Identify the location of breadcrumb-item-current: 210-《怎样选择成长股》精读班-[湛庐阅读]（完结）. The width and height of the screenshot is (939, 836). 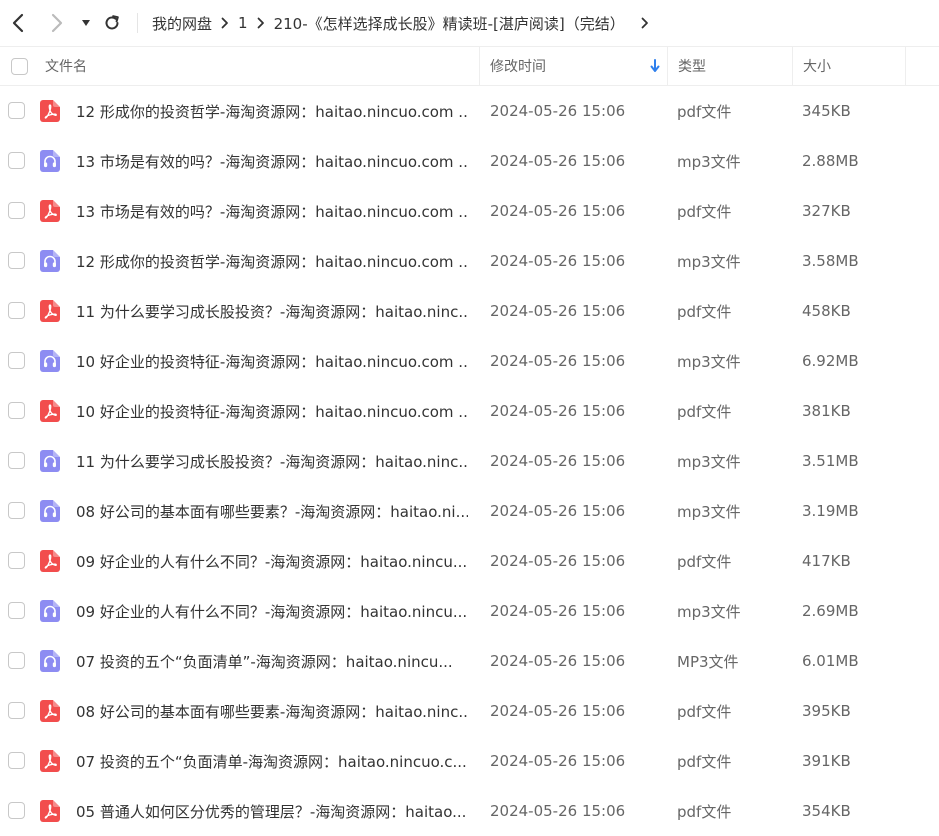
(449, 23).